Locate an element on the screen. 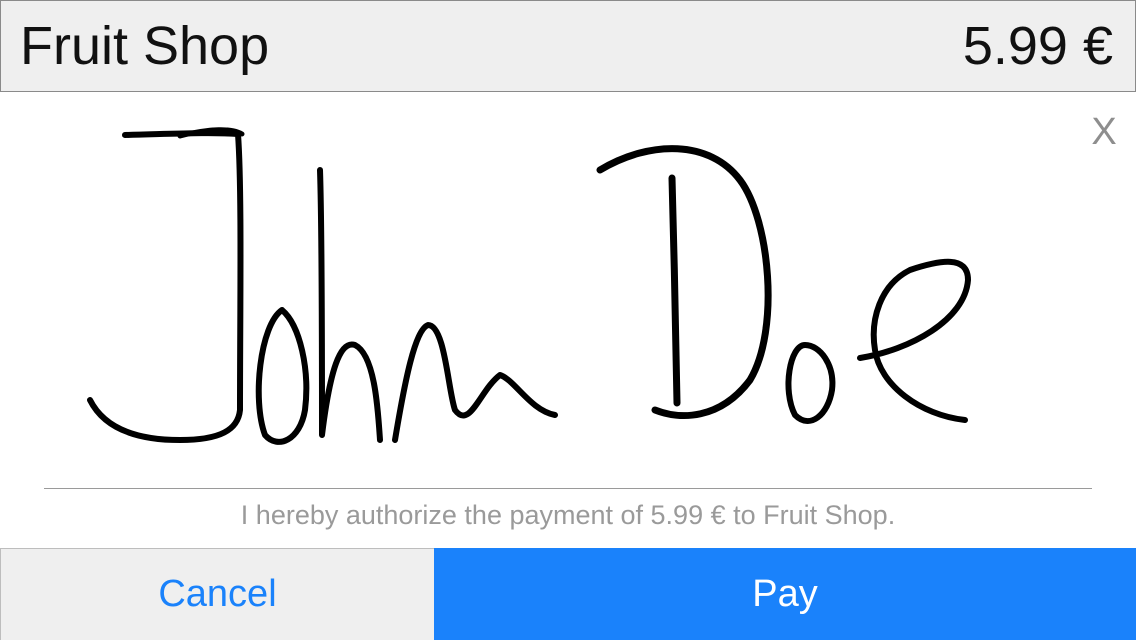 This screenshot has width=1136, height=640. header-bar: Fruit Shop 5.99 € is located at coordinates (568, 46).